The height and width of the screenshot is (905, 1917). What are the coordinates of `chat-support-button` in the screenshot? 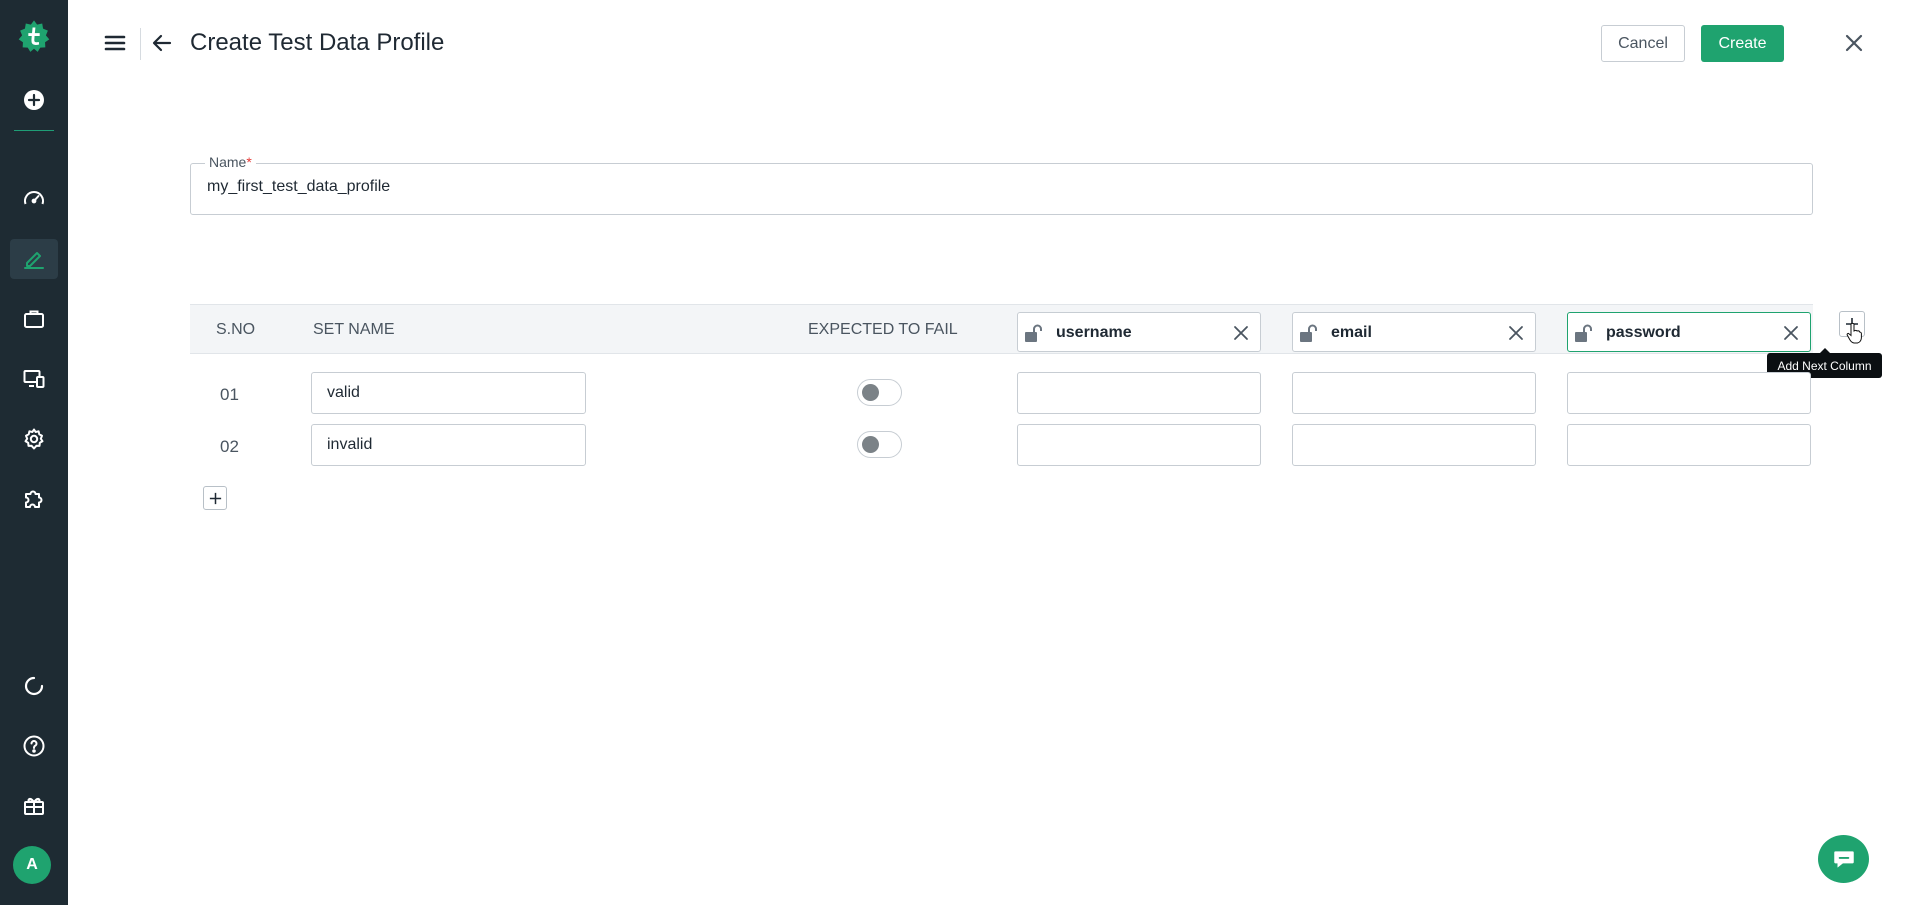 It's located at (1843, 859).